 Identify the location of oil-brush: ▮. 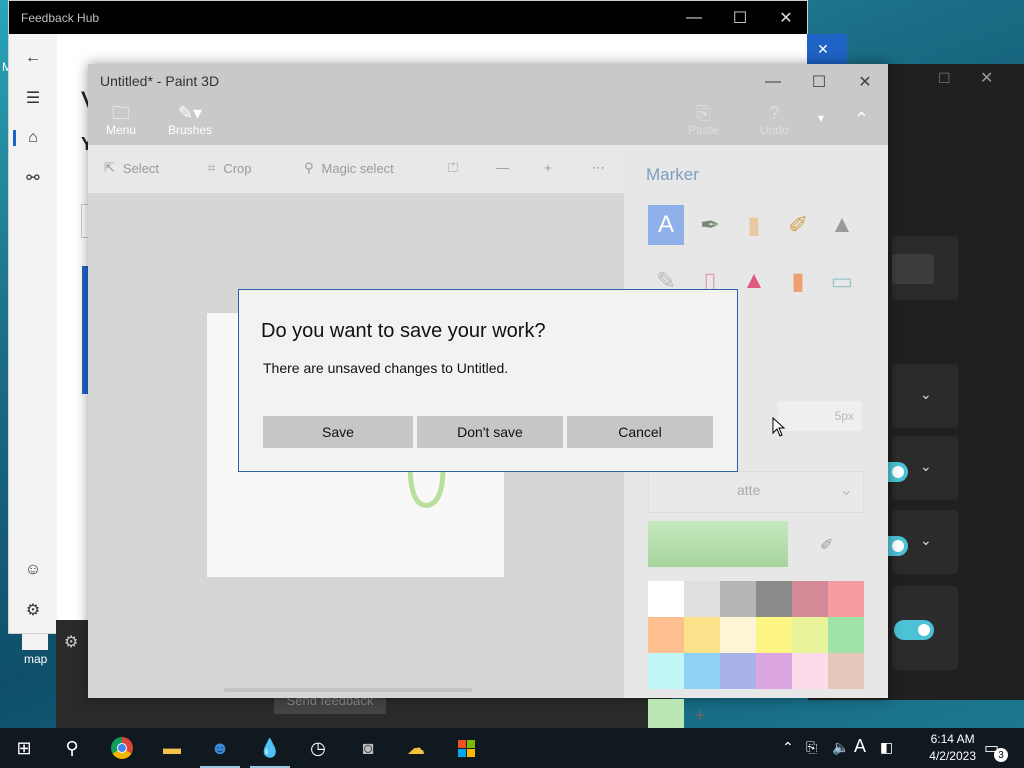
(754, 225).